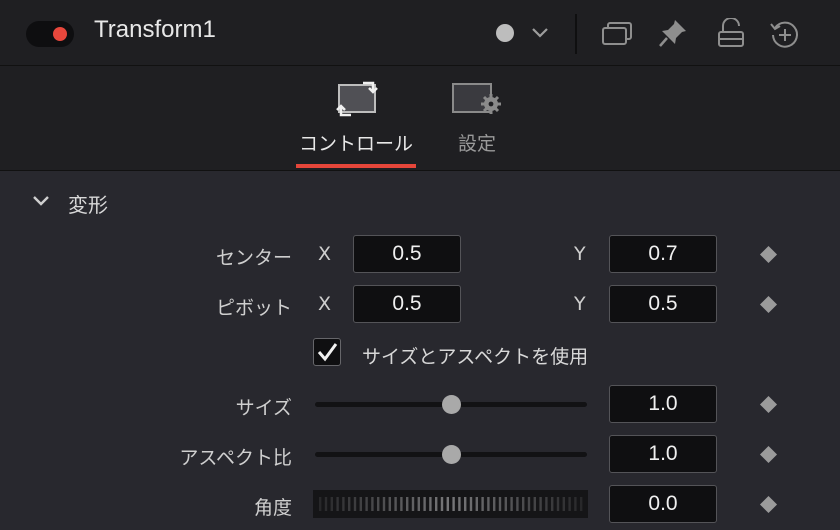 This screenshot has height=530, width=840. I want to click on angle-dial, so click(450, 504).